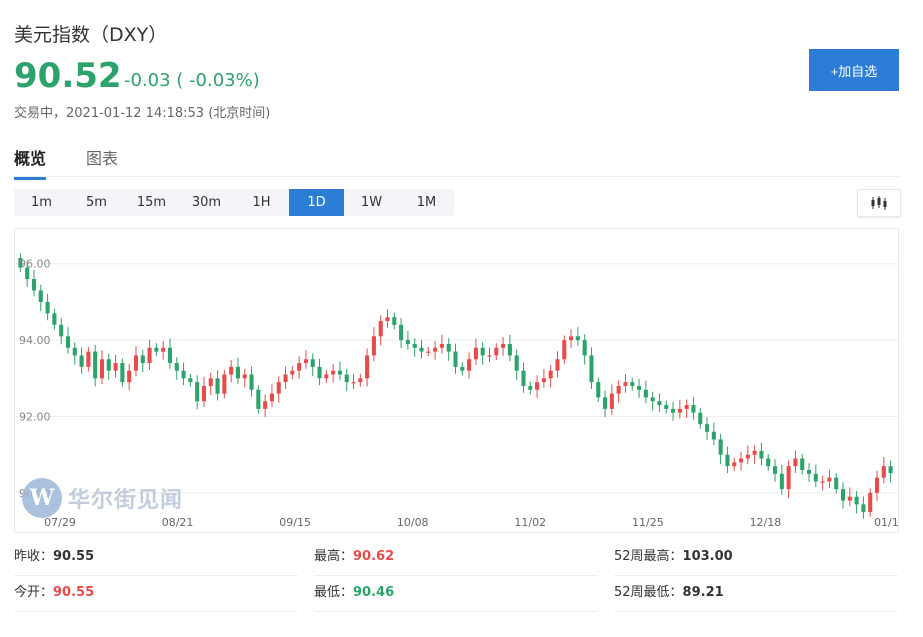 The width and height of the screenshot is (923, 637). I want to click on period-1mo: 1M, so click(426, 202).